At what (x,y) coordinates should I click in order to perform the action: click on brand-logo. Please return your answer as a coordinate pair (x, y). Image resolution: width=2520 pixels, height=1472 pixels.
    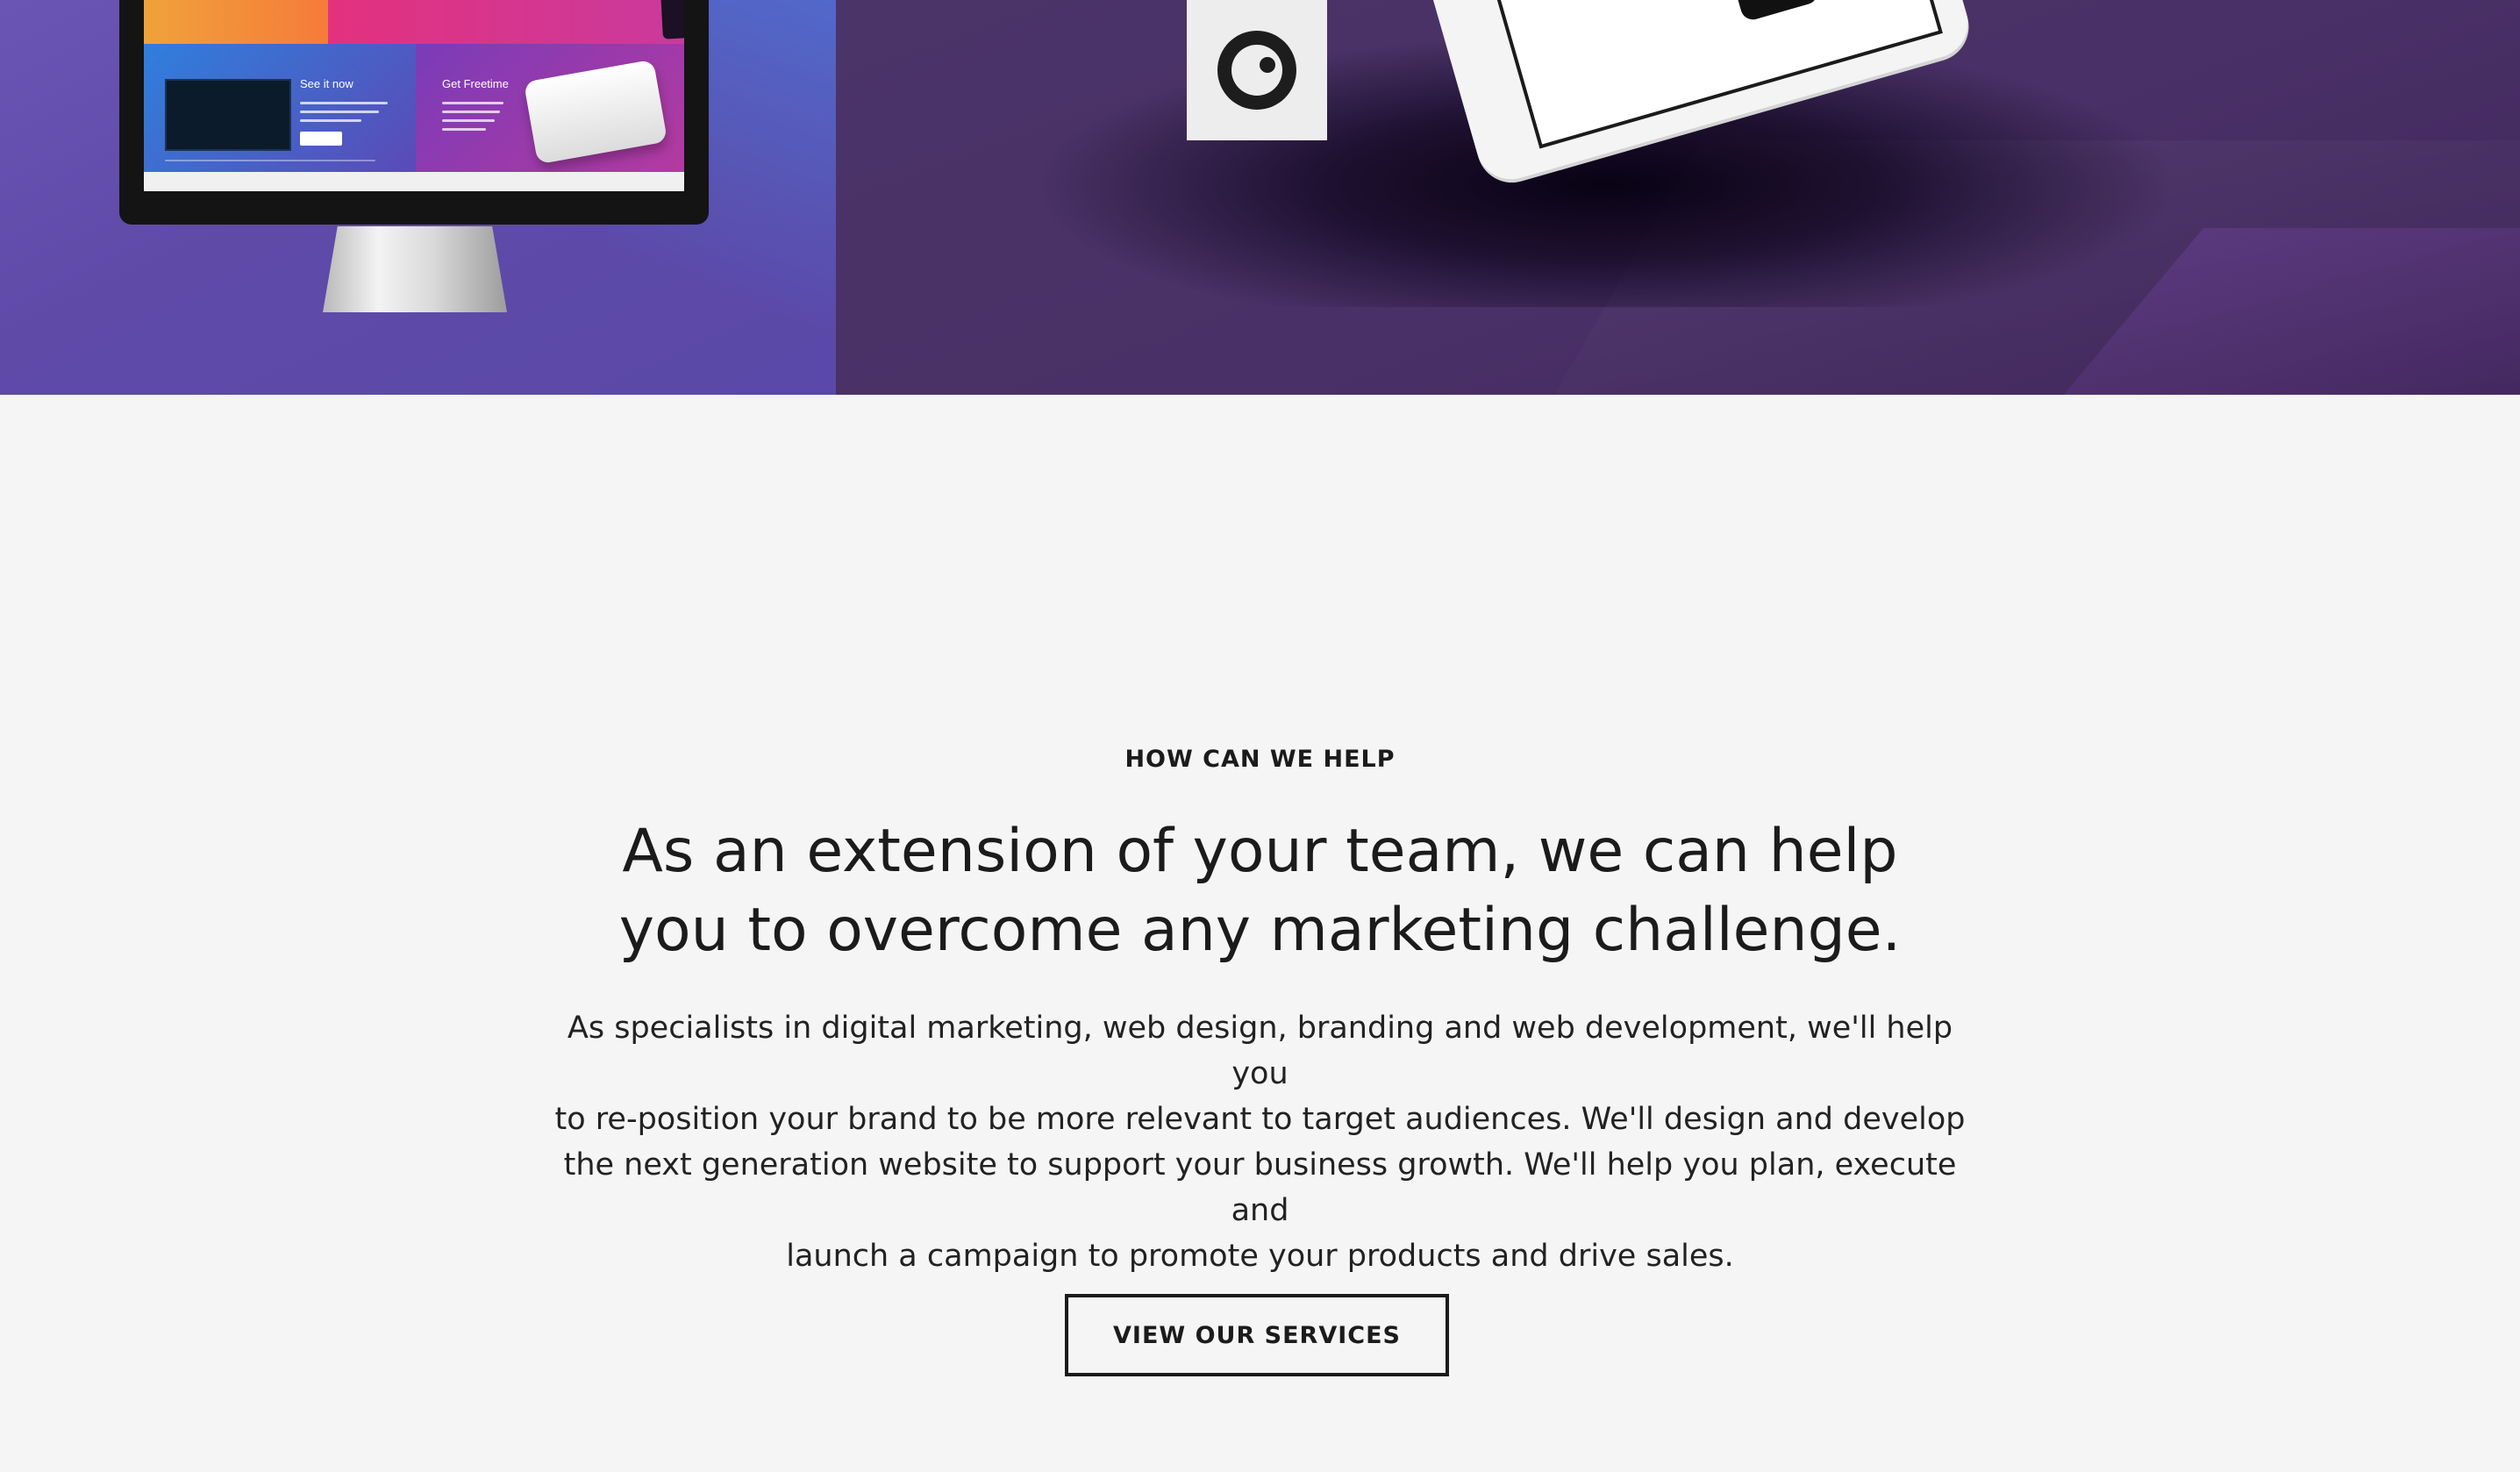
    Looking at the image, I should click on (1257, 70).